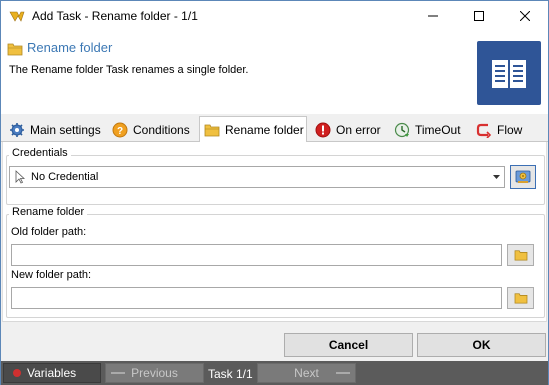  Describe the element at coordinates (509, 73) in the screenshot. I see `book-icon` at that location.